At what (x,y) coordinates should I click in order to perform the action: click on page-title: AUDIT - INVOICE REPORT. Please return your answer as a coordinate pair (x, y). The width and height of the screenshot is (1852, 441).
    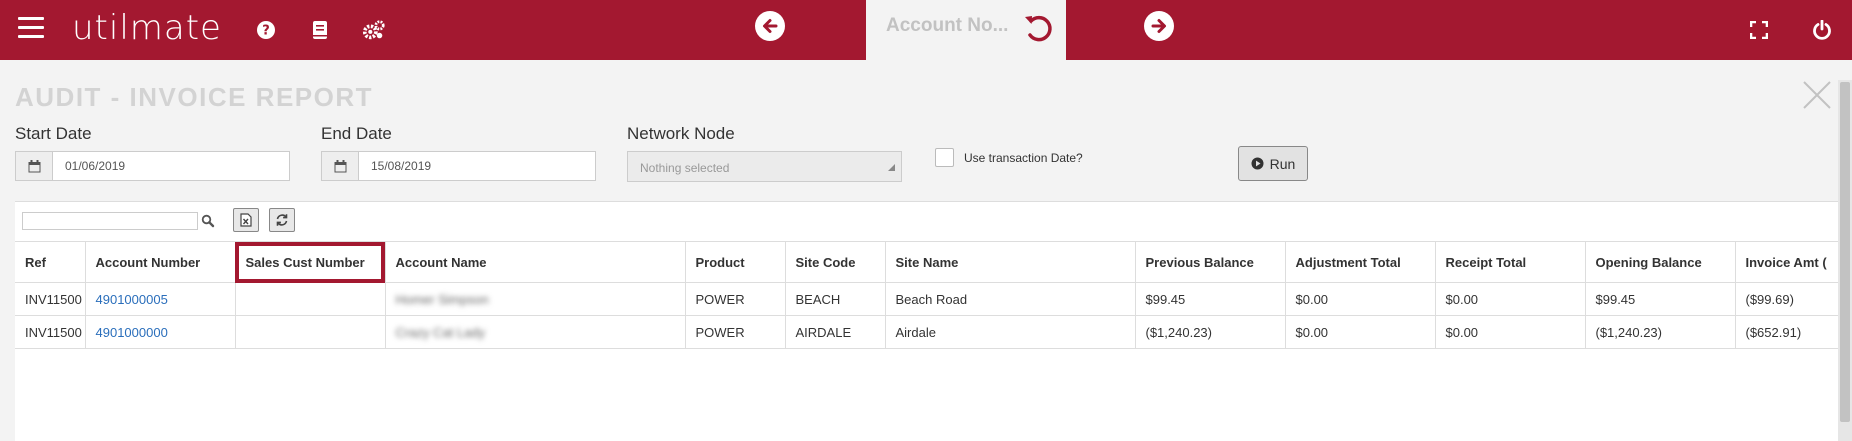
    Looking at the image, I should click on (194, 97).